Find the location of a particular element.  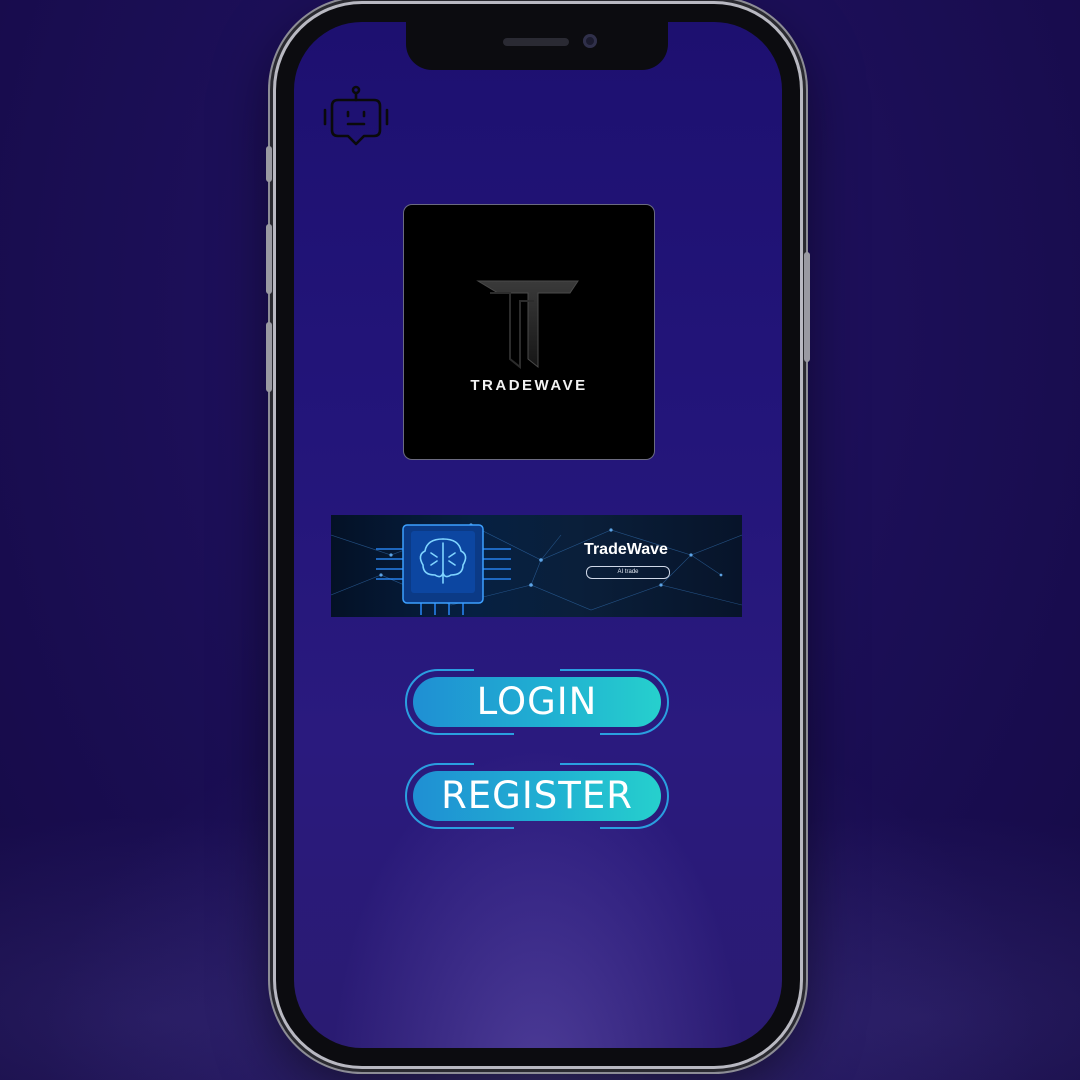

login-button-wrapper: LOGIN is located at coordinates (537, 702).